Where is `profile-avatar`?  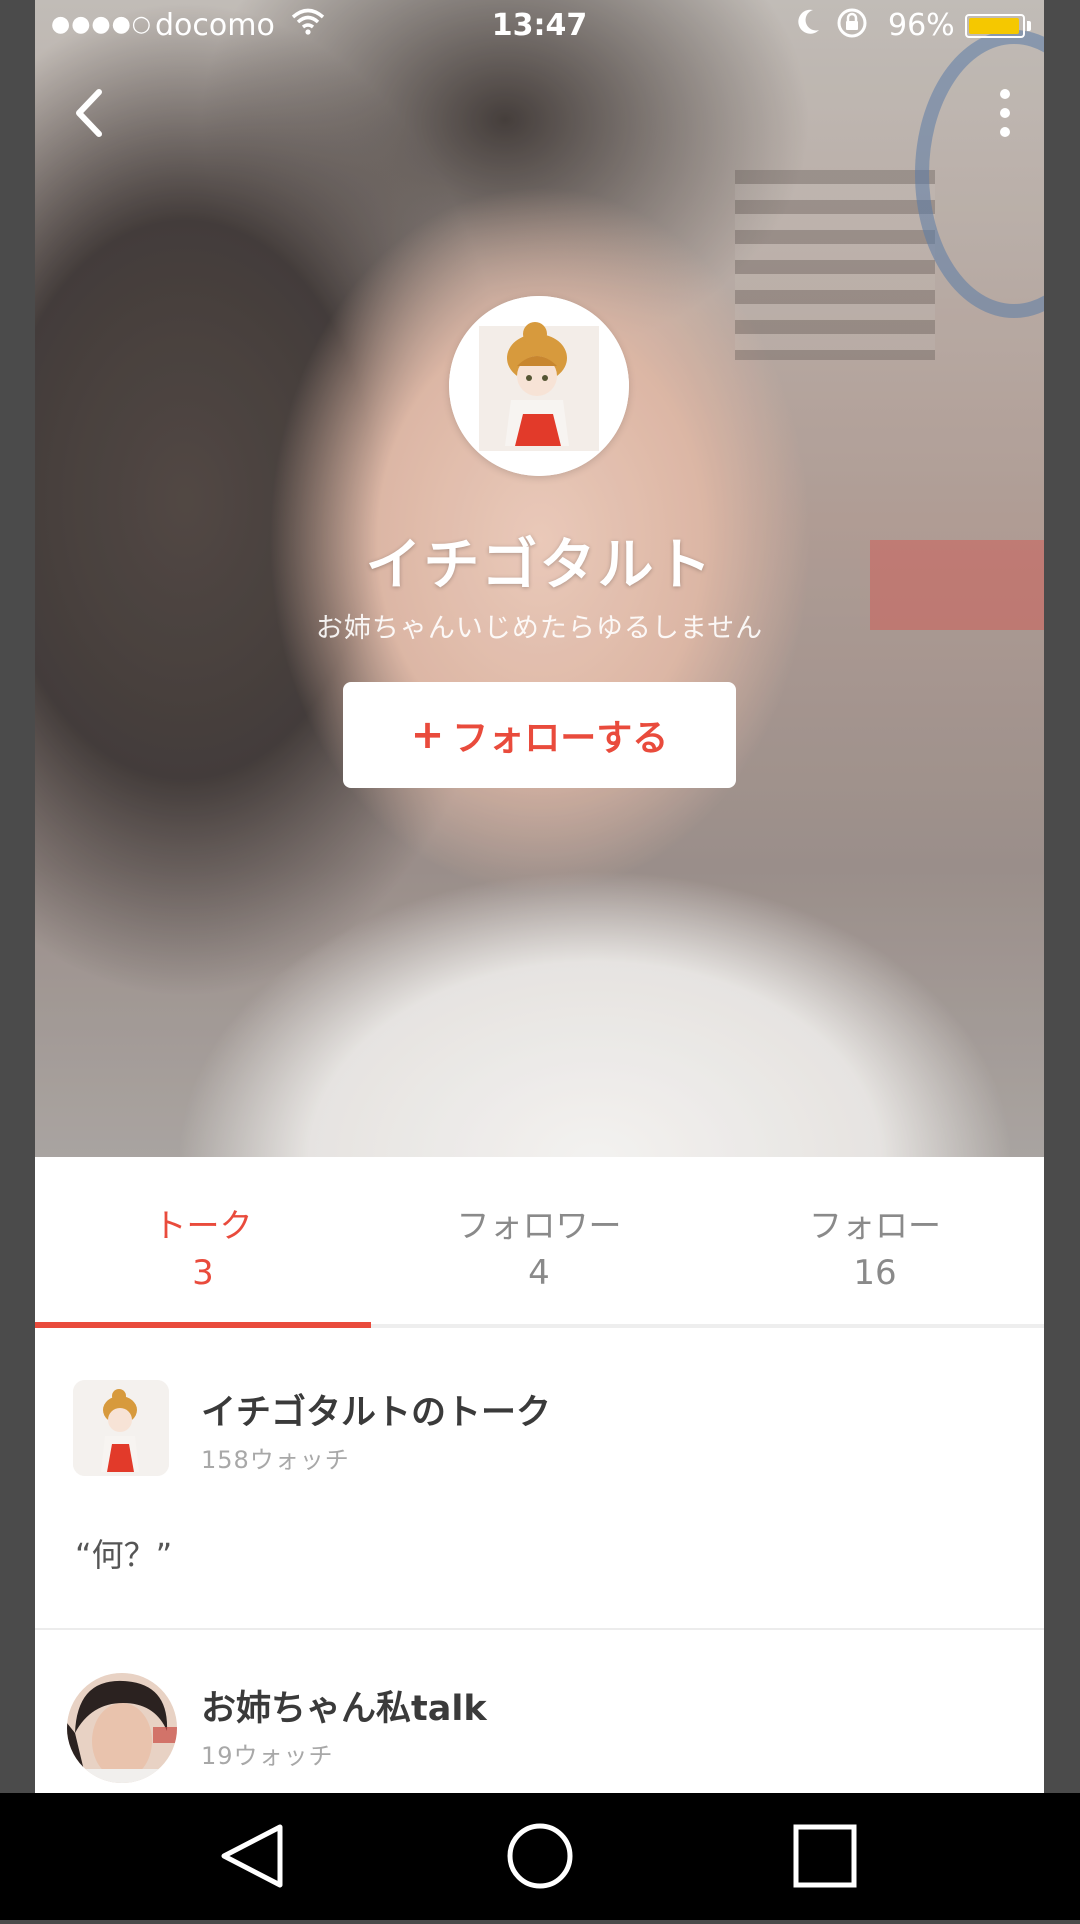
profile-avatar is located at coordinates (539, 386).